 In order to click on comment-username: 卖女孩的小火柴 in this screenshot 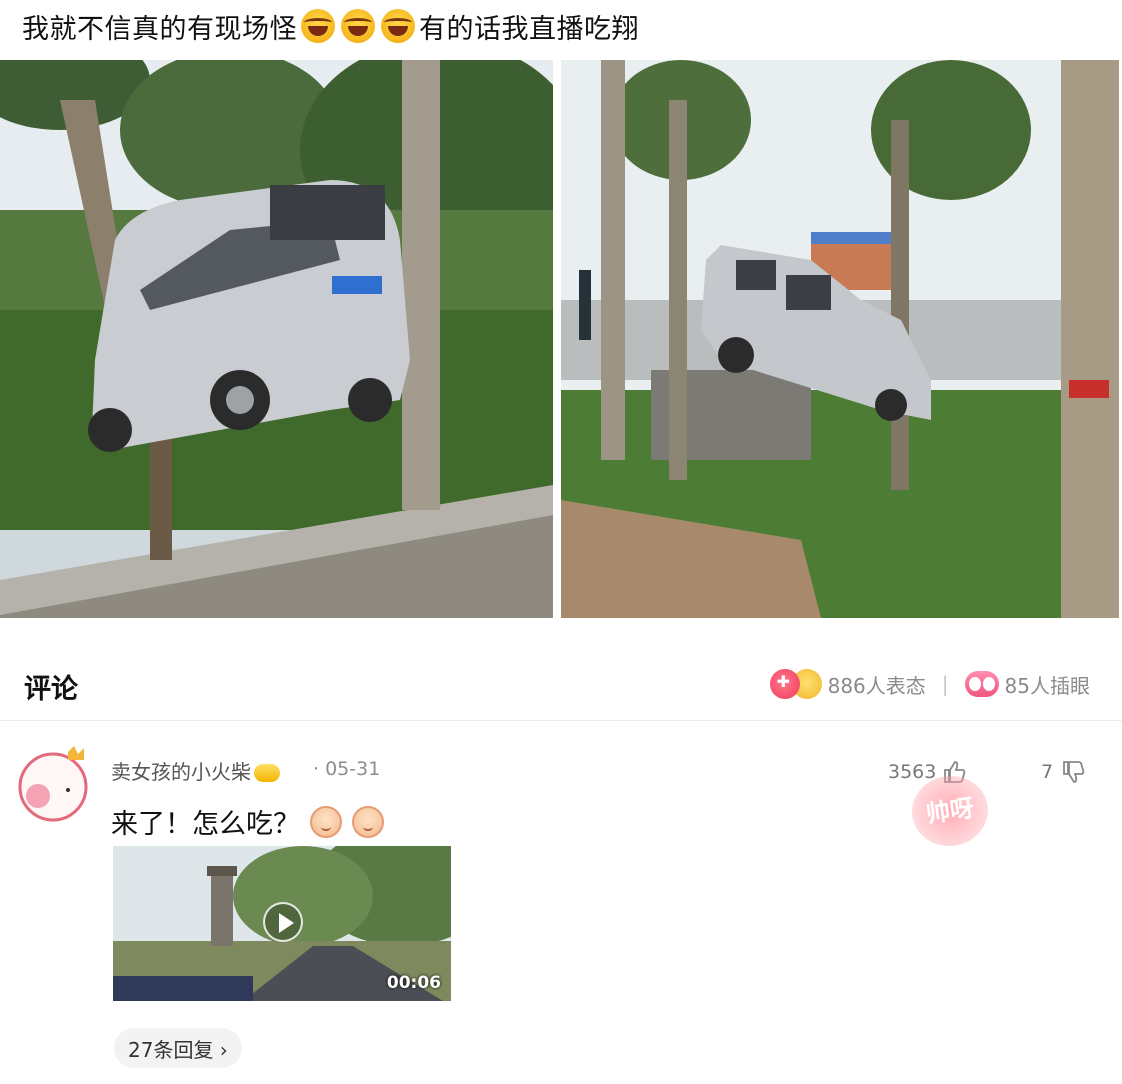, I will do `click(195, 770)`.